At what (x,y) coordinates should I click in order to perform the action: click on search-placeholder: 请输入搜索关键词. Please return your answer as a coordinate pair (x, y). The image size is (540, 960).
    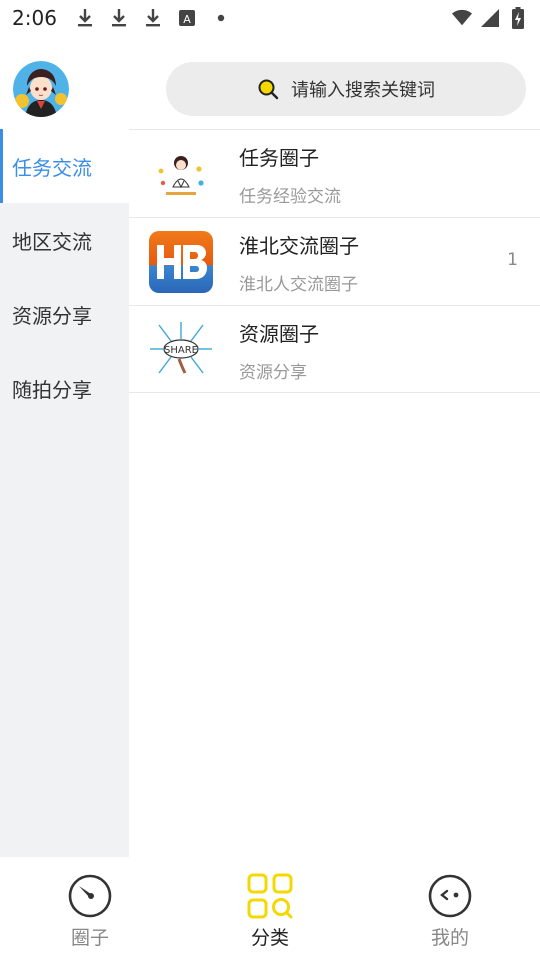
    Looking at the image, I should click on (363, 90).